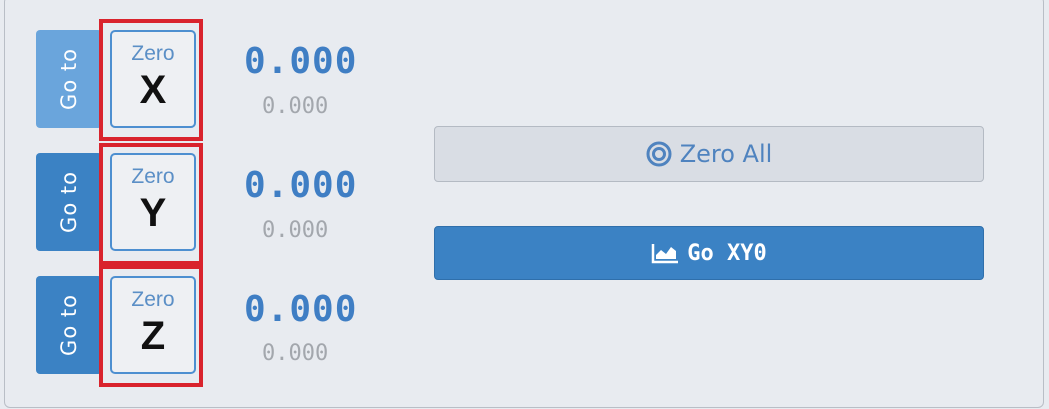 The width and height of the screenshot is (1049, 409). Describe the element at coordinates (153, 213) in the screenshot. I see `zero-y-axis-letter: Y` at that location.